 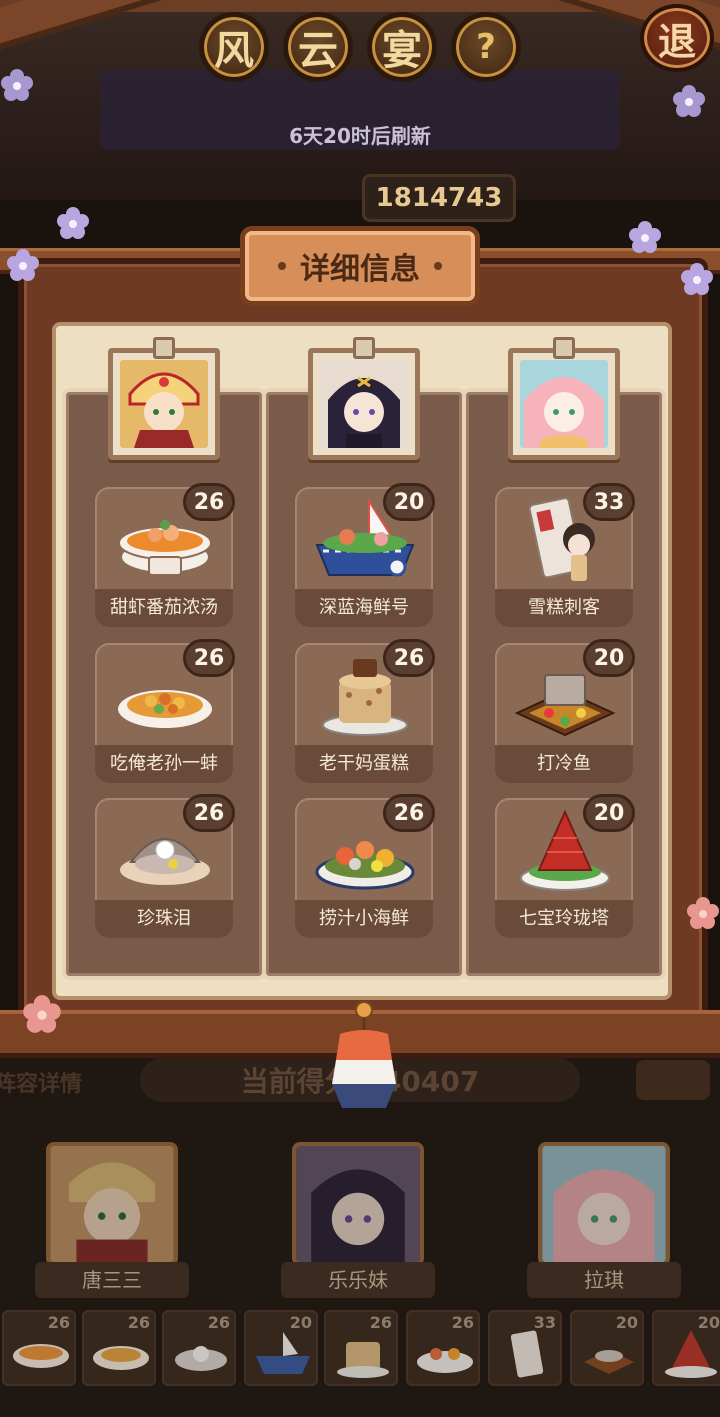 What do you see at coordinates (41, 1356) in the screenshot?
I see `bowl-icon` at bounding box center [41, 1356].